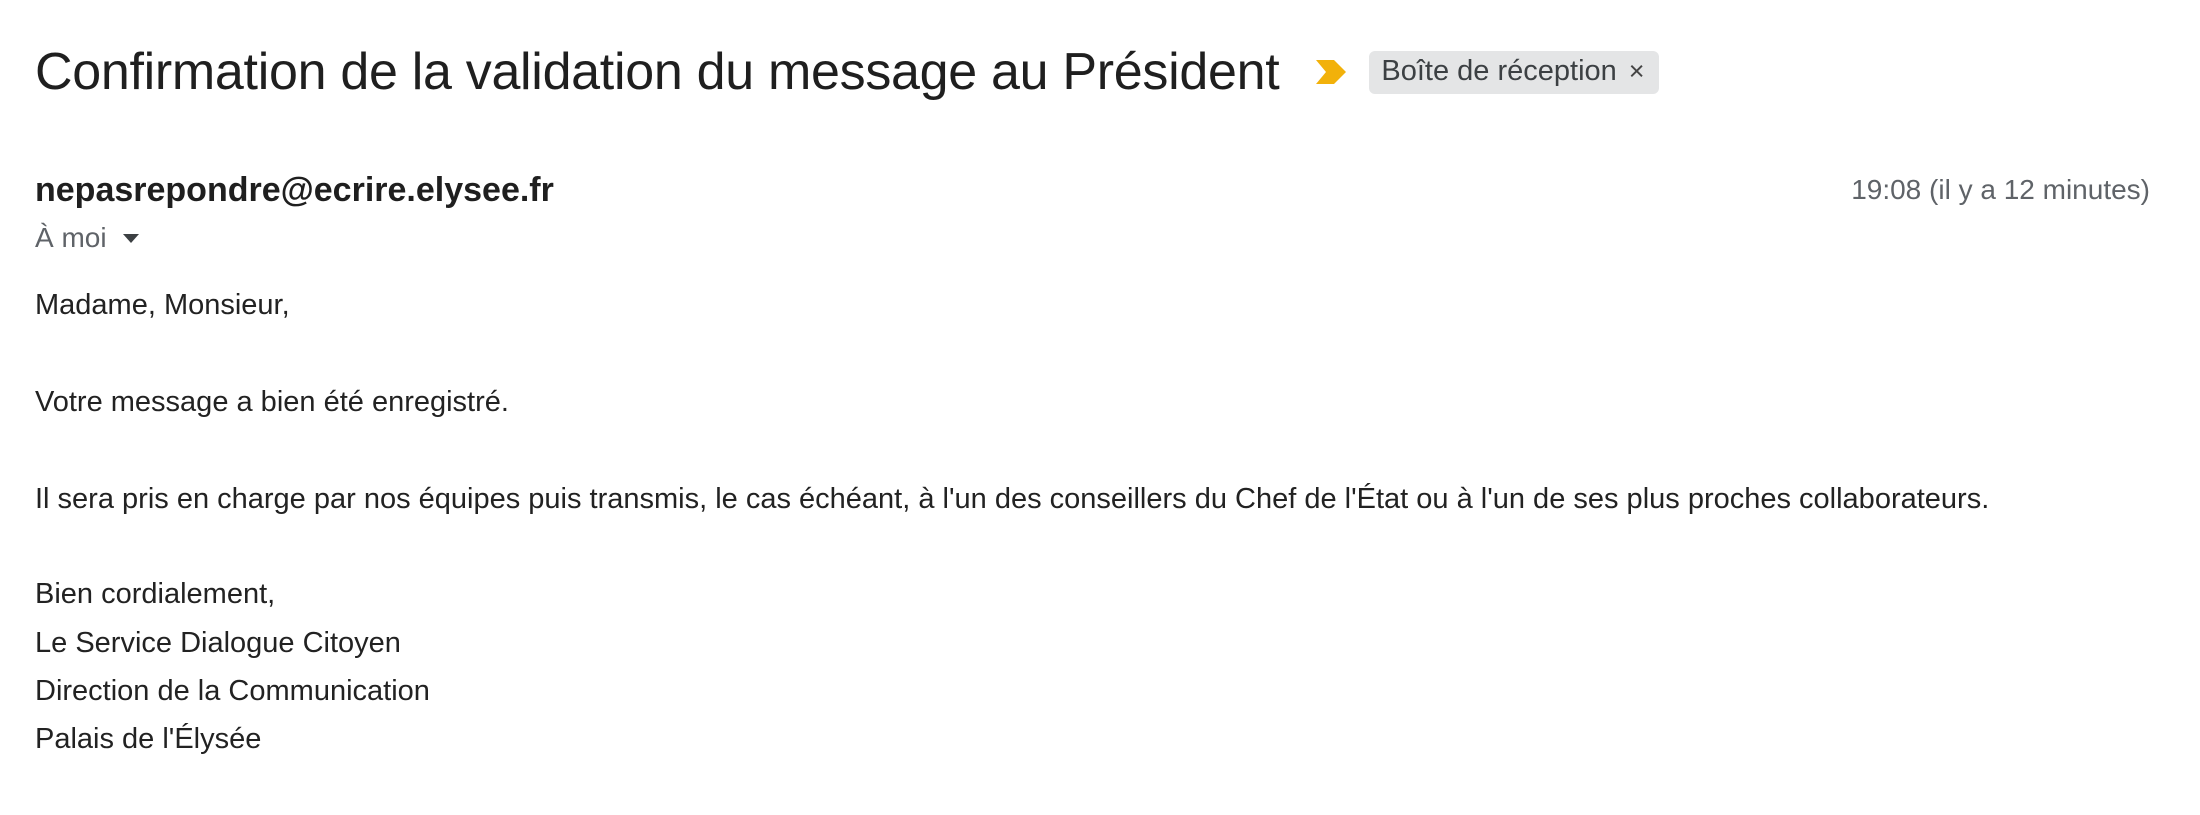 This screenshot has height=815, width=2200. What do you see at coordinates (1331, 72) in the screenshot?
I see `importance-marker-icon` at bounding box center [1331, 72].